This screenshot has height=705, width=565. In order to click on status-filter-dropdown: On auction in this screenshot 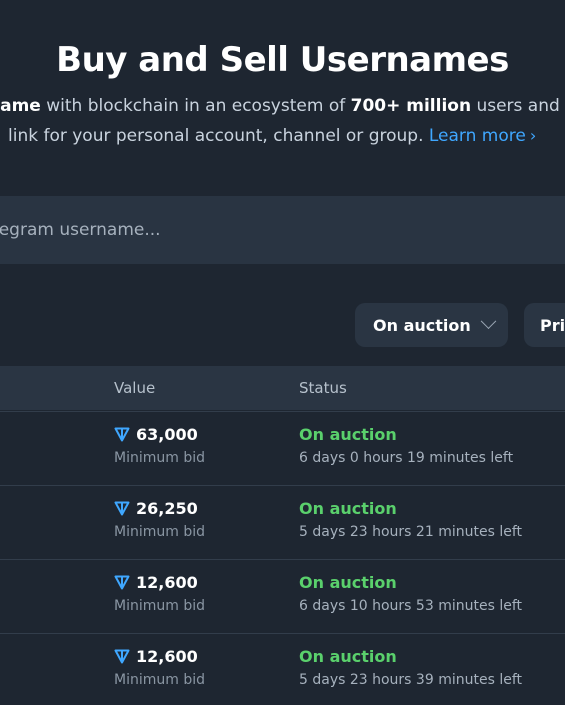, I will do `click(431, 325)`.